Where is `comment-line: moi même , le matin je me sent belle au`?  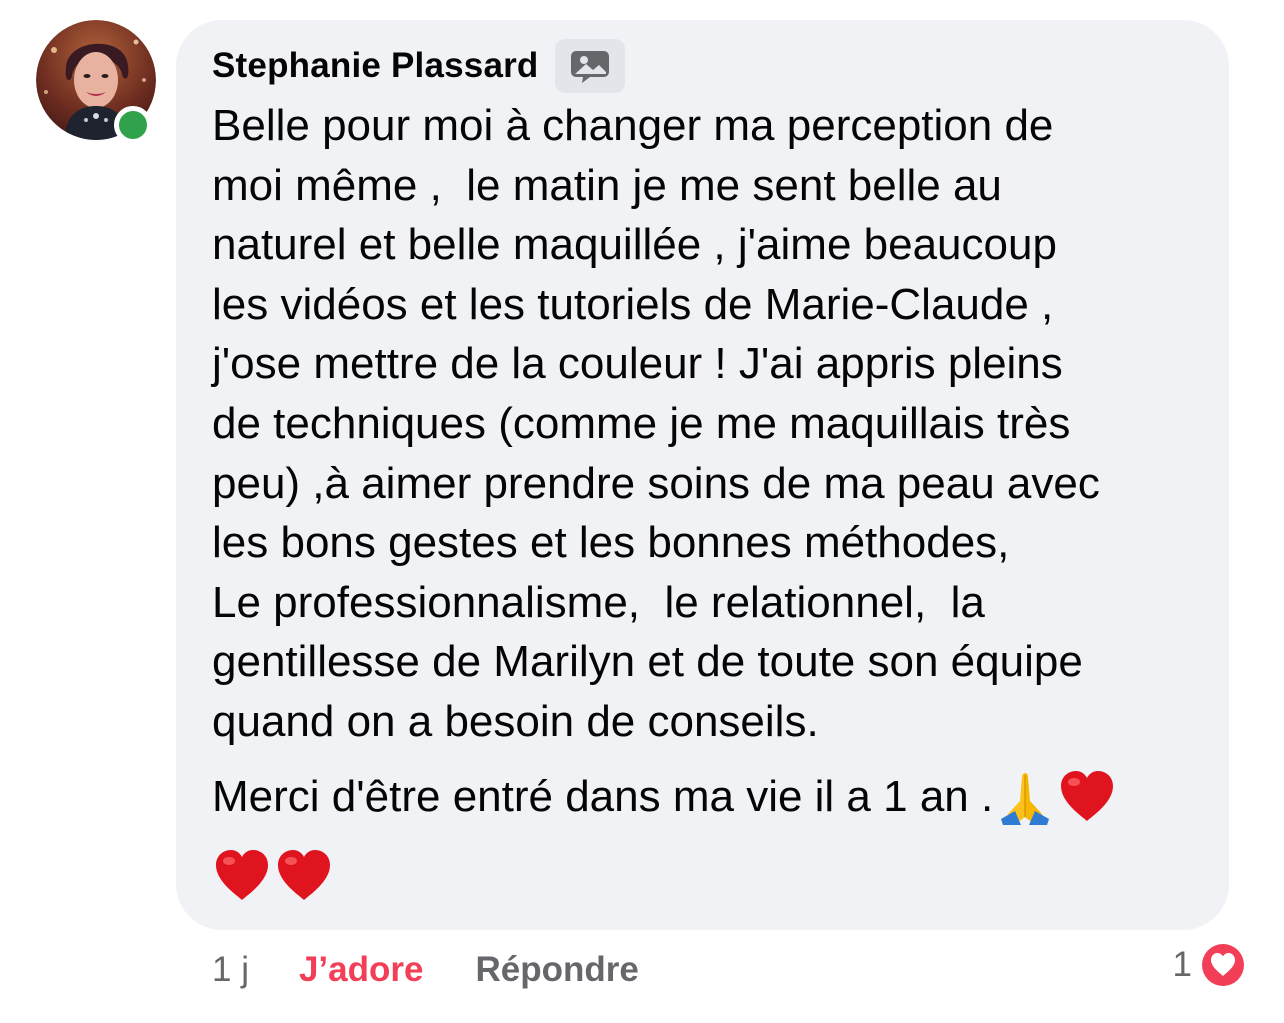 comment-line: moi même , le matin je me sent belle au is located at coordinates (607, 185).